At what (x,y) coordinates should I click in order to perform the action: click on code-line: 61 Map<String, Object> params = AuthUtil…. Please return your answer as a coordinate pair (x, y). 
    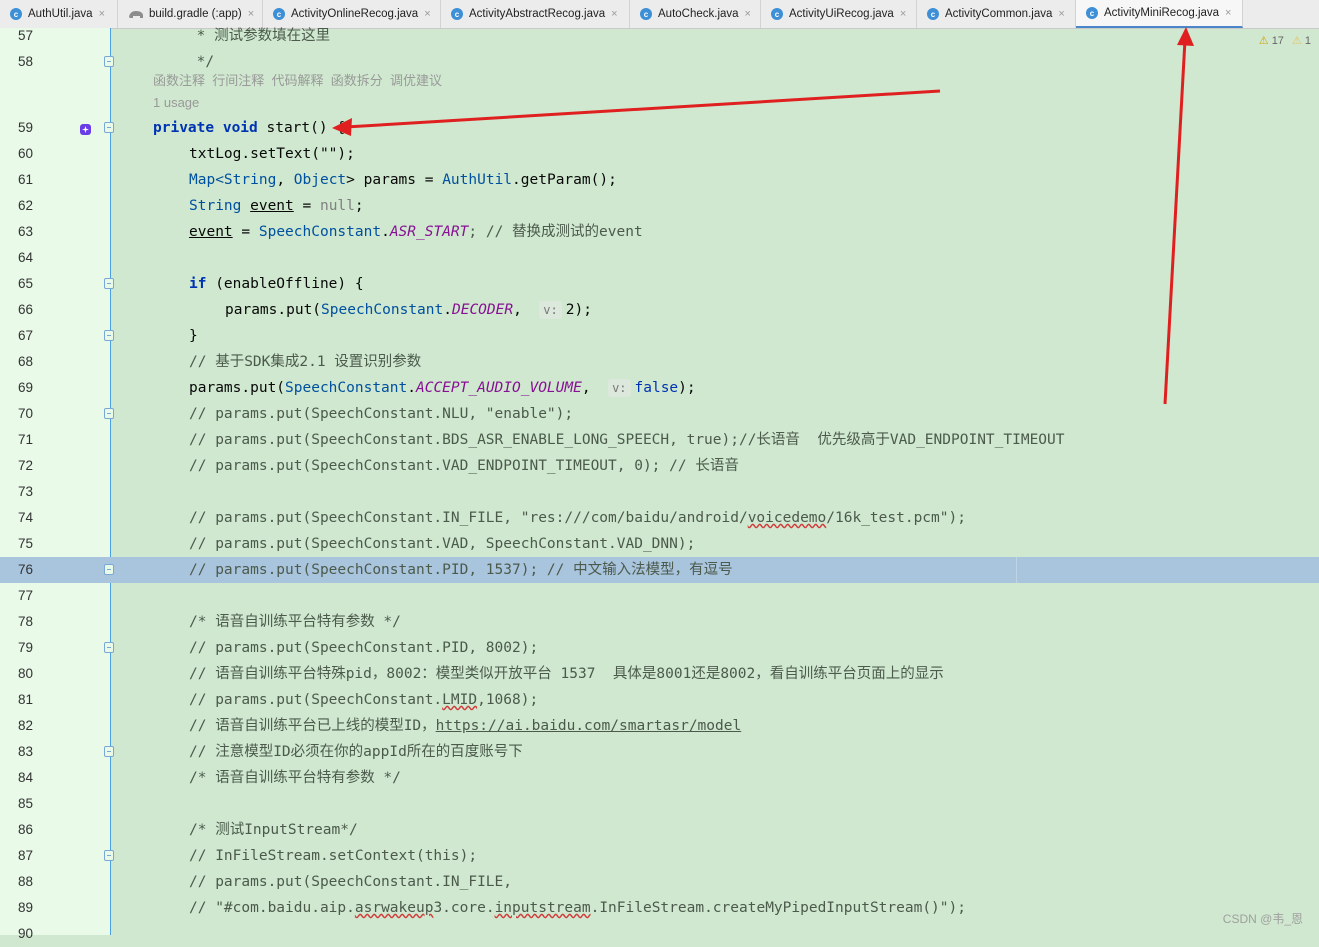
    Looking at the image, I should click on (659, 180).